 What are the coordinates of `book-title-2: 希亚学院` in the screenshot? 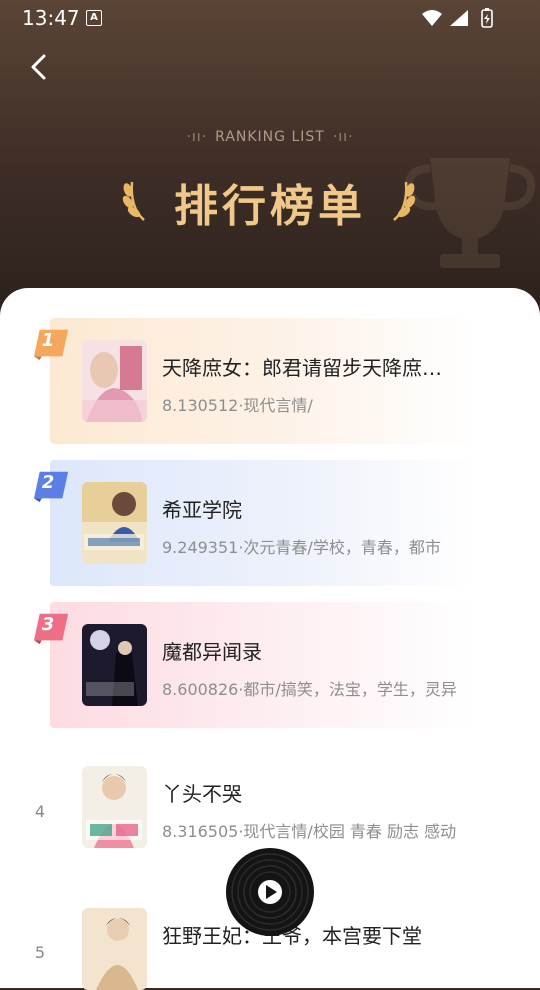 It's located at (202, 510).